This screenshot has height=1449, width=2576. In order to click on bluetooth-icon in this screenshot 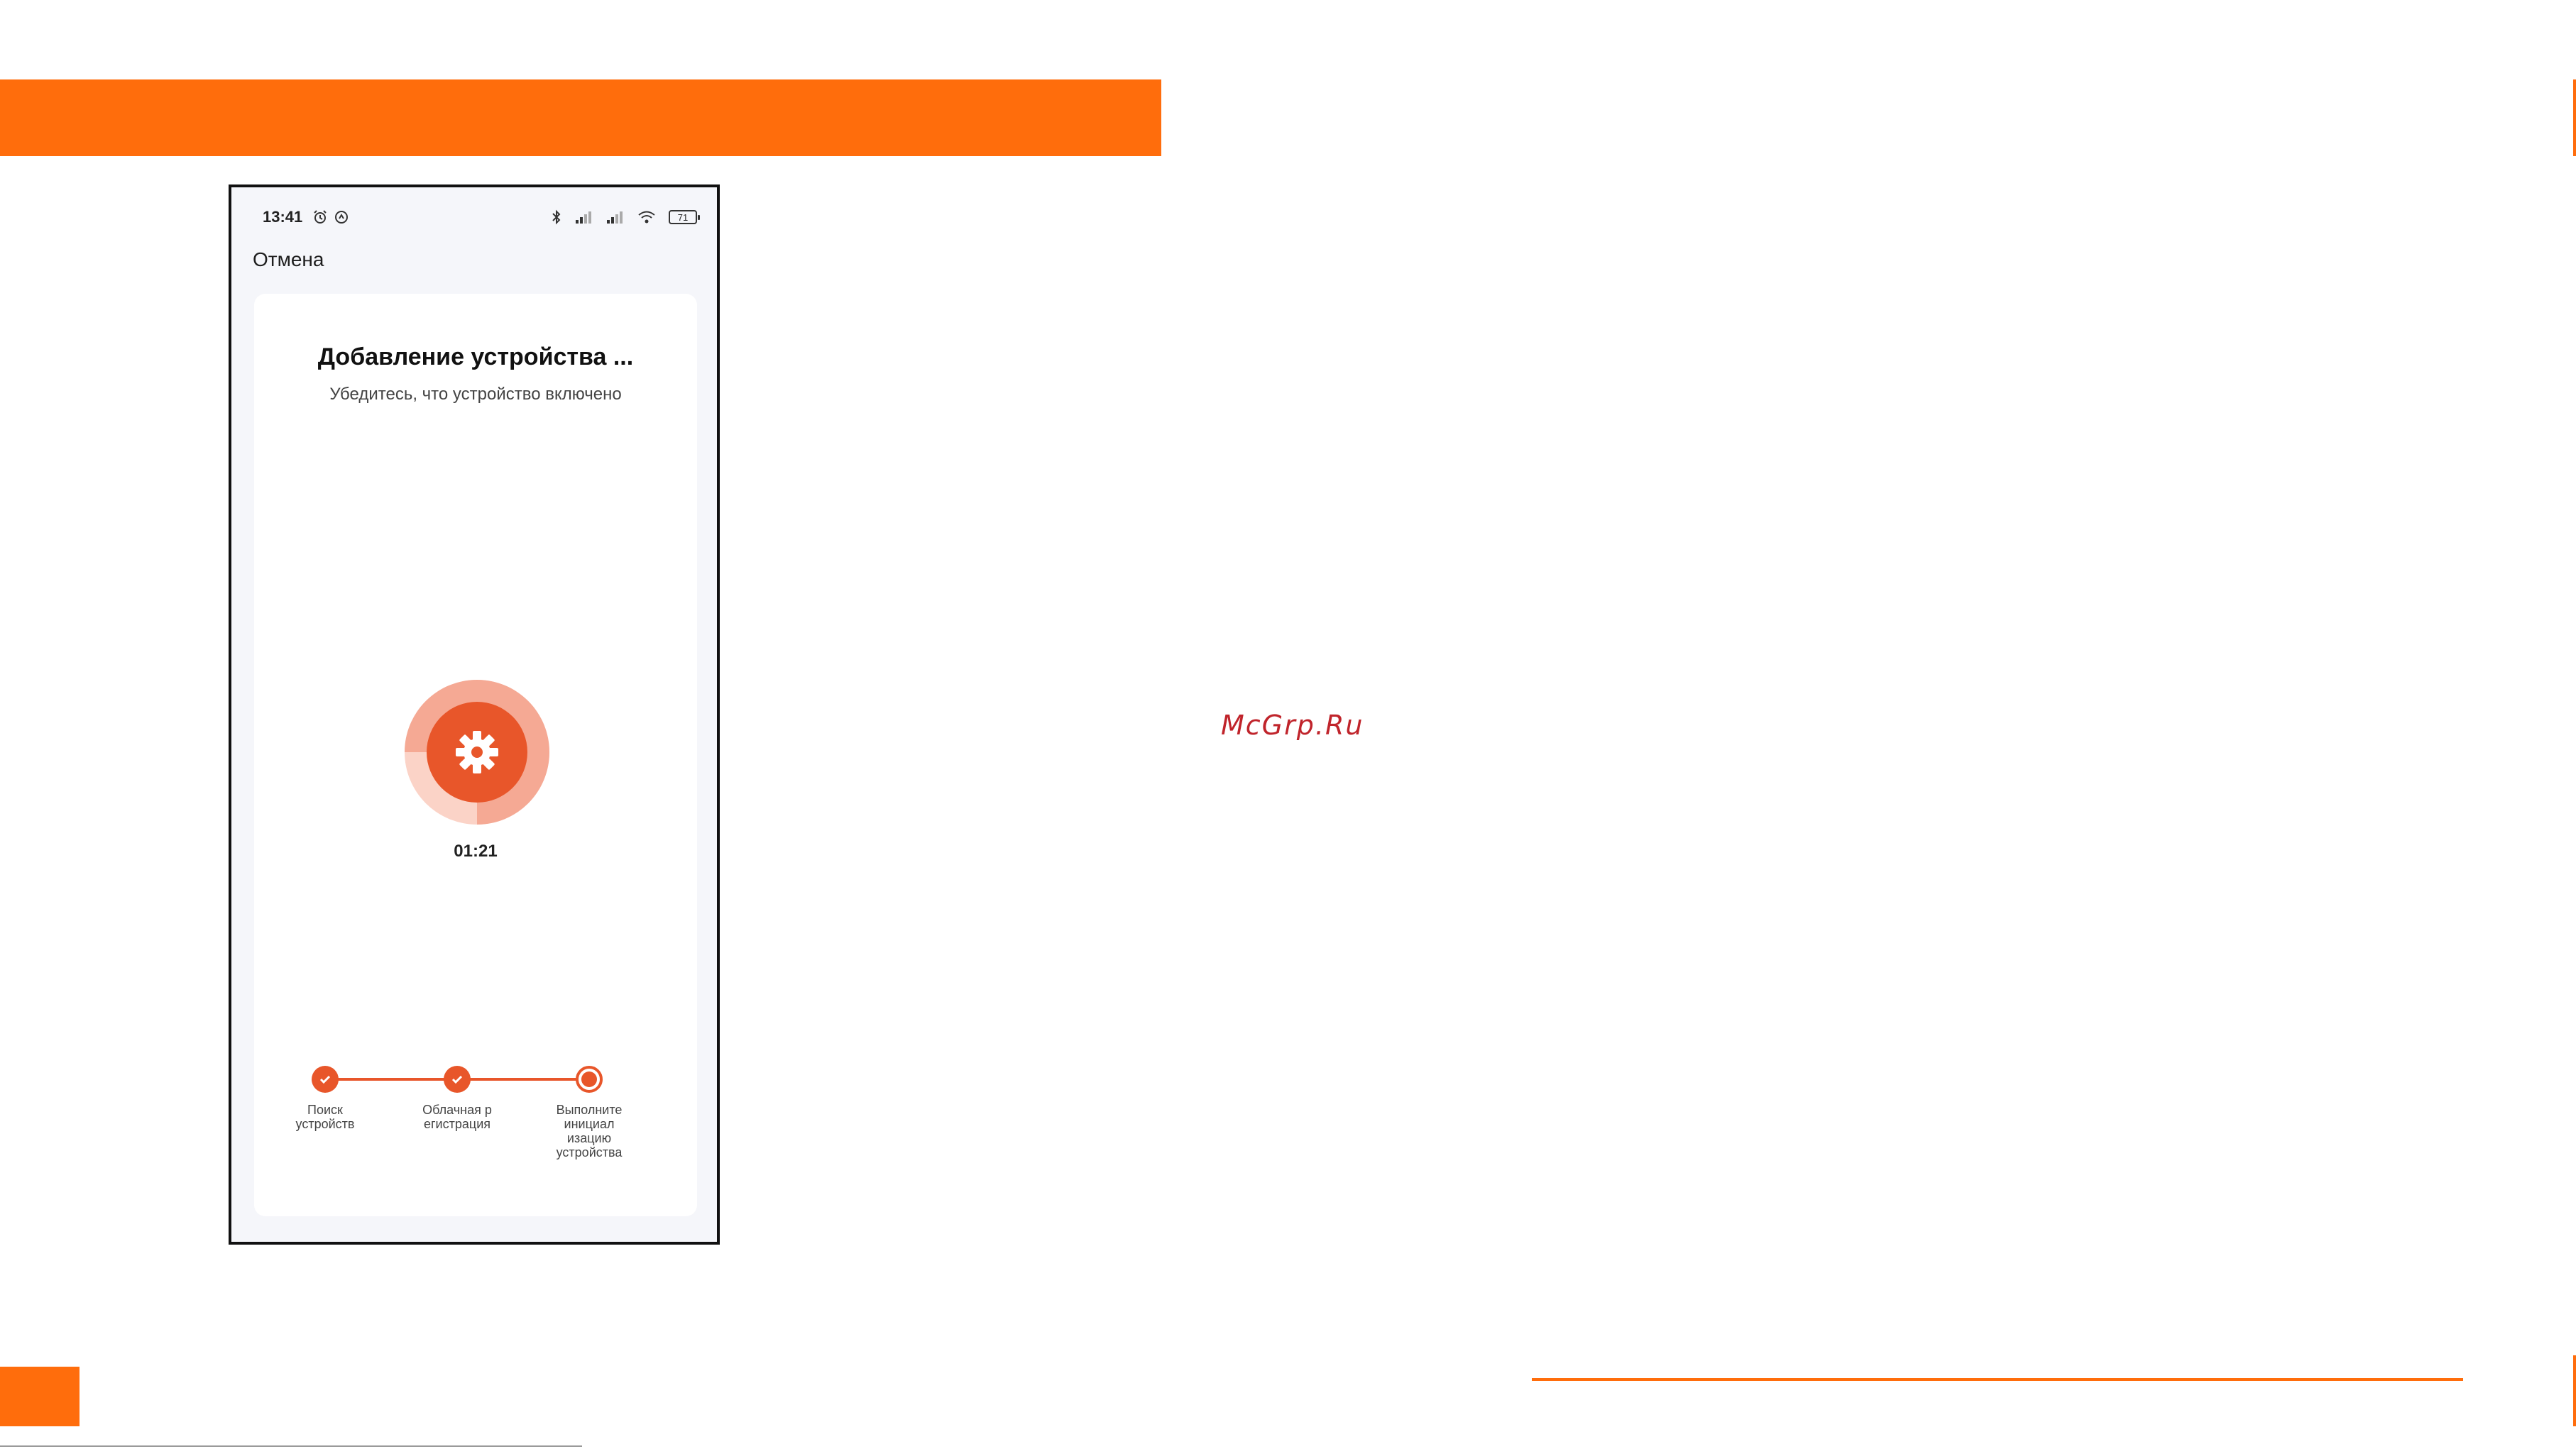, I will do `click(556, 217)`.